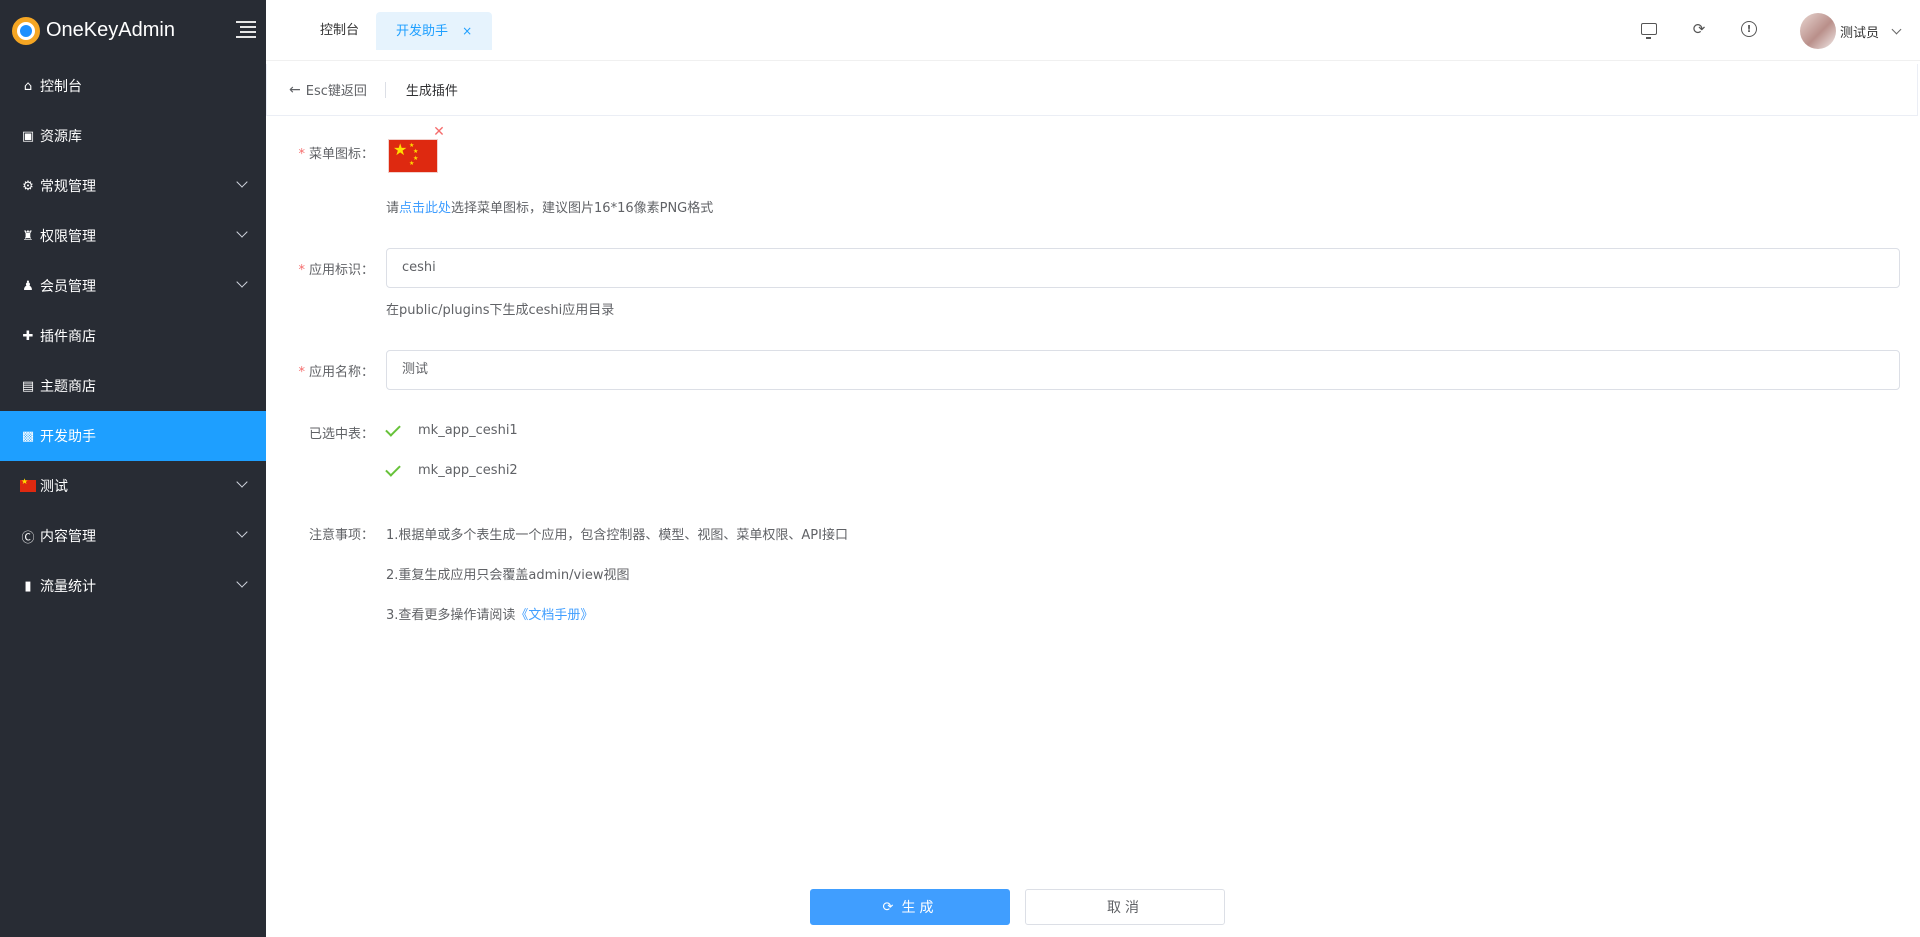  I want to click on info-icon: !, so click(1749, 29).